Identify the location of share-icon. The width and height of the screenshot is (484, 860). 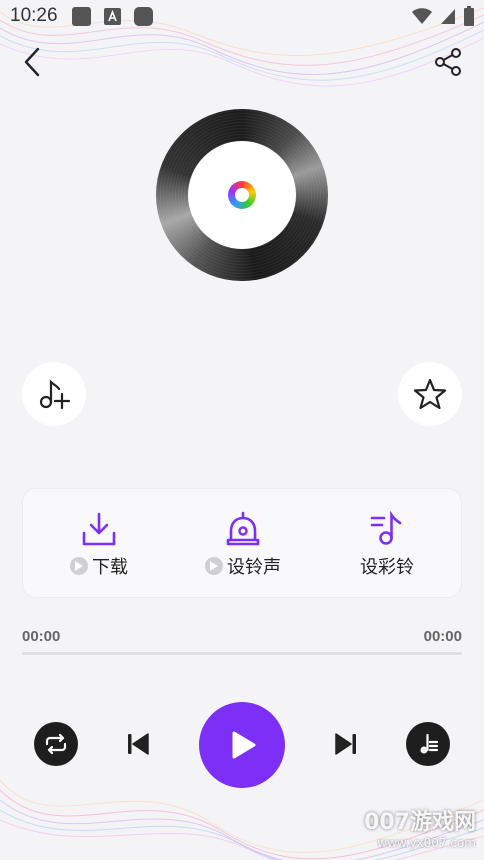
(448, 62).